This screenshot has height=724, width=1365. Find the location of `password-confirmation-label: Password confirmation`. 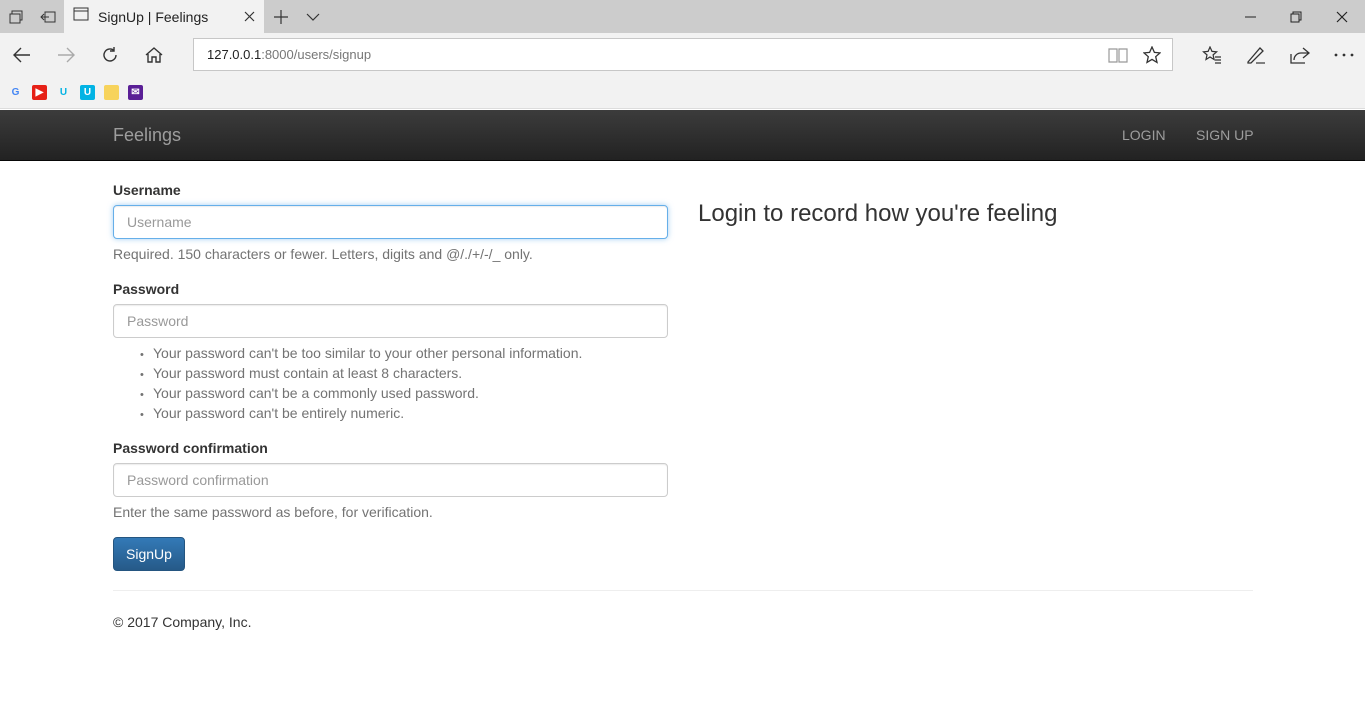

password-confirmation-label: Password confirmation is located at coordinates (190, 448).